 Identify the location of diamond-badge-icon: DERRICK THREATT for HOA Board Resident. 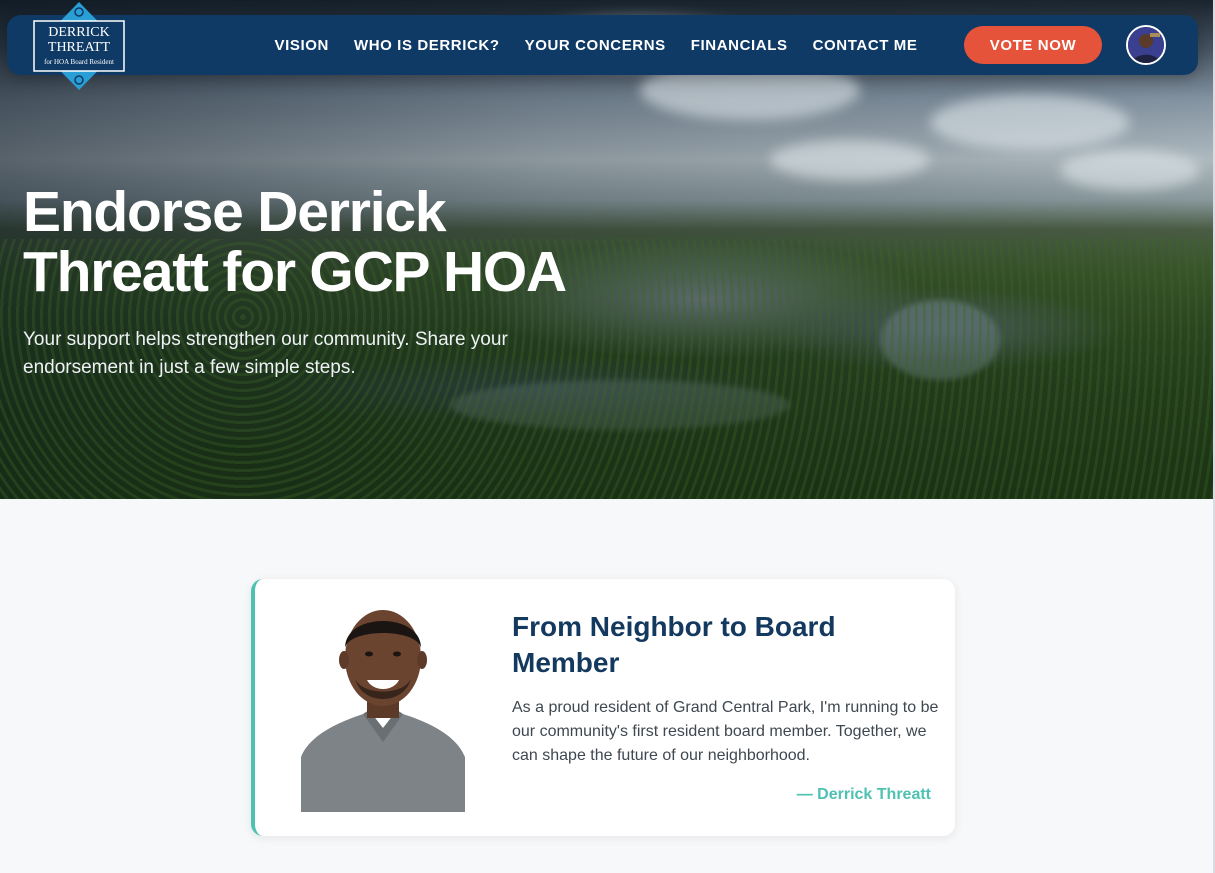
(79, 46).